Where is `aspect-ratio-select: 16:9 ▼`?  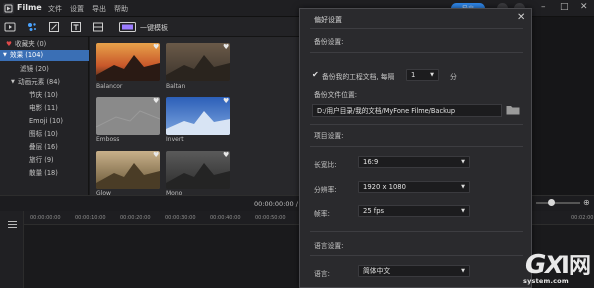
aspect-ratio-select: 16:9 ▼ is located at coordinates (414, 162).